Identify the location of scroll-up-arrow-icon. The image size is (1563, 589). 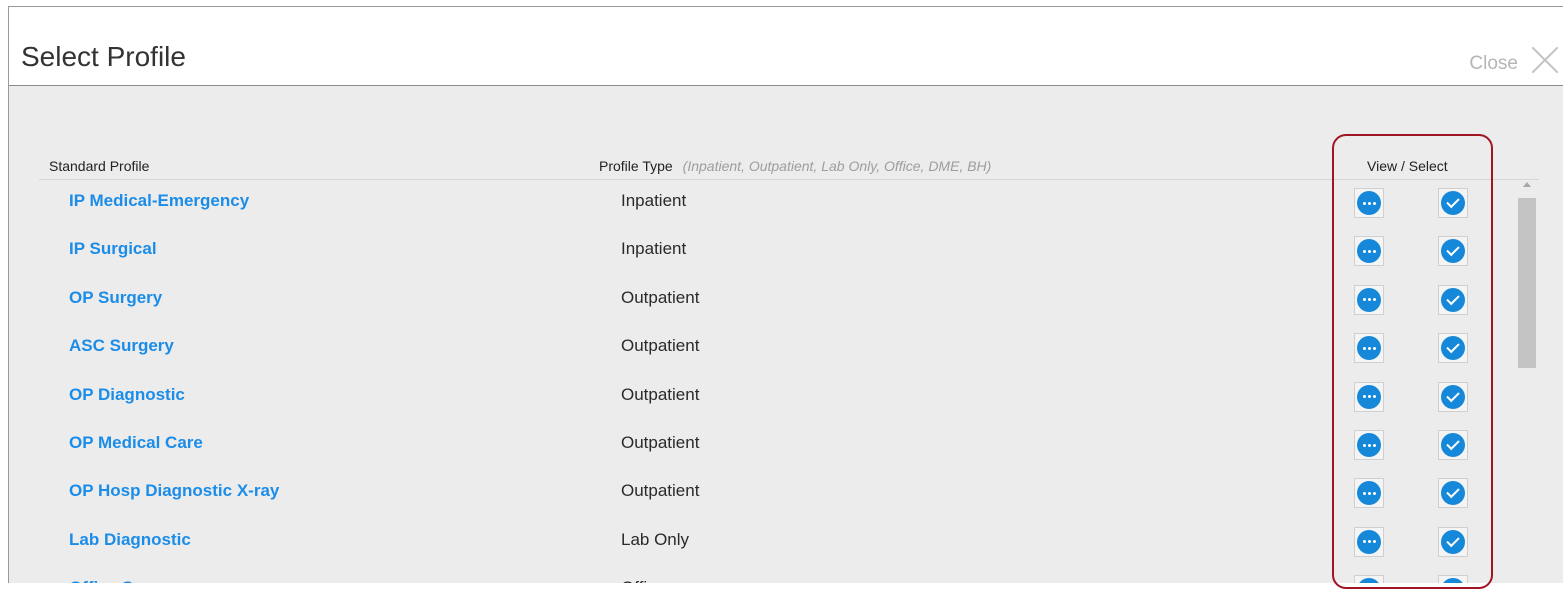
(1527, 184).